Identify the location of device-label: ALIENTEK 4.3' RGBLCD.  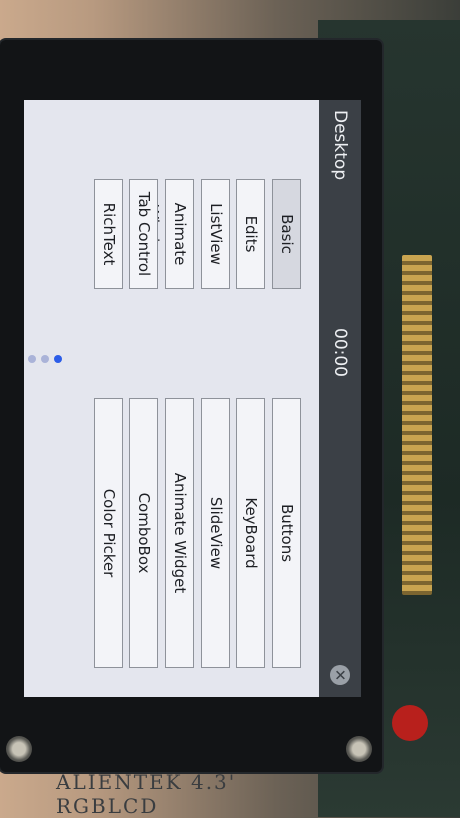
(146, 794).